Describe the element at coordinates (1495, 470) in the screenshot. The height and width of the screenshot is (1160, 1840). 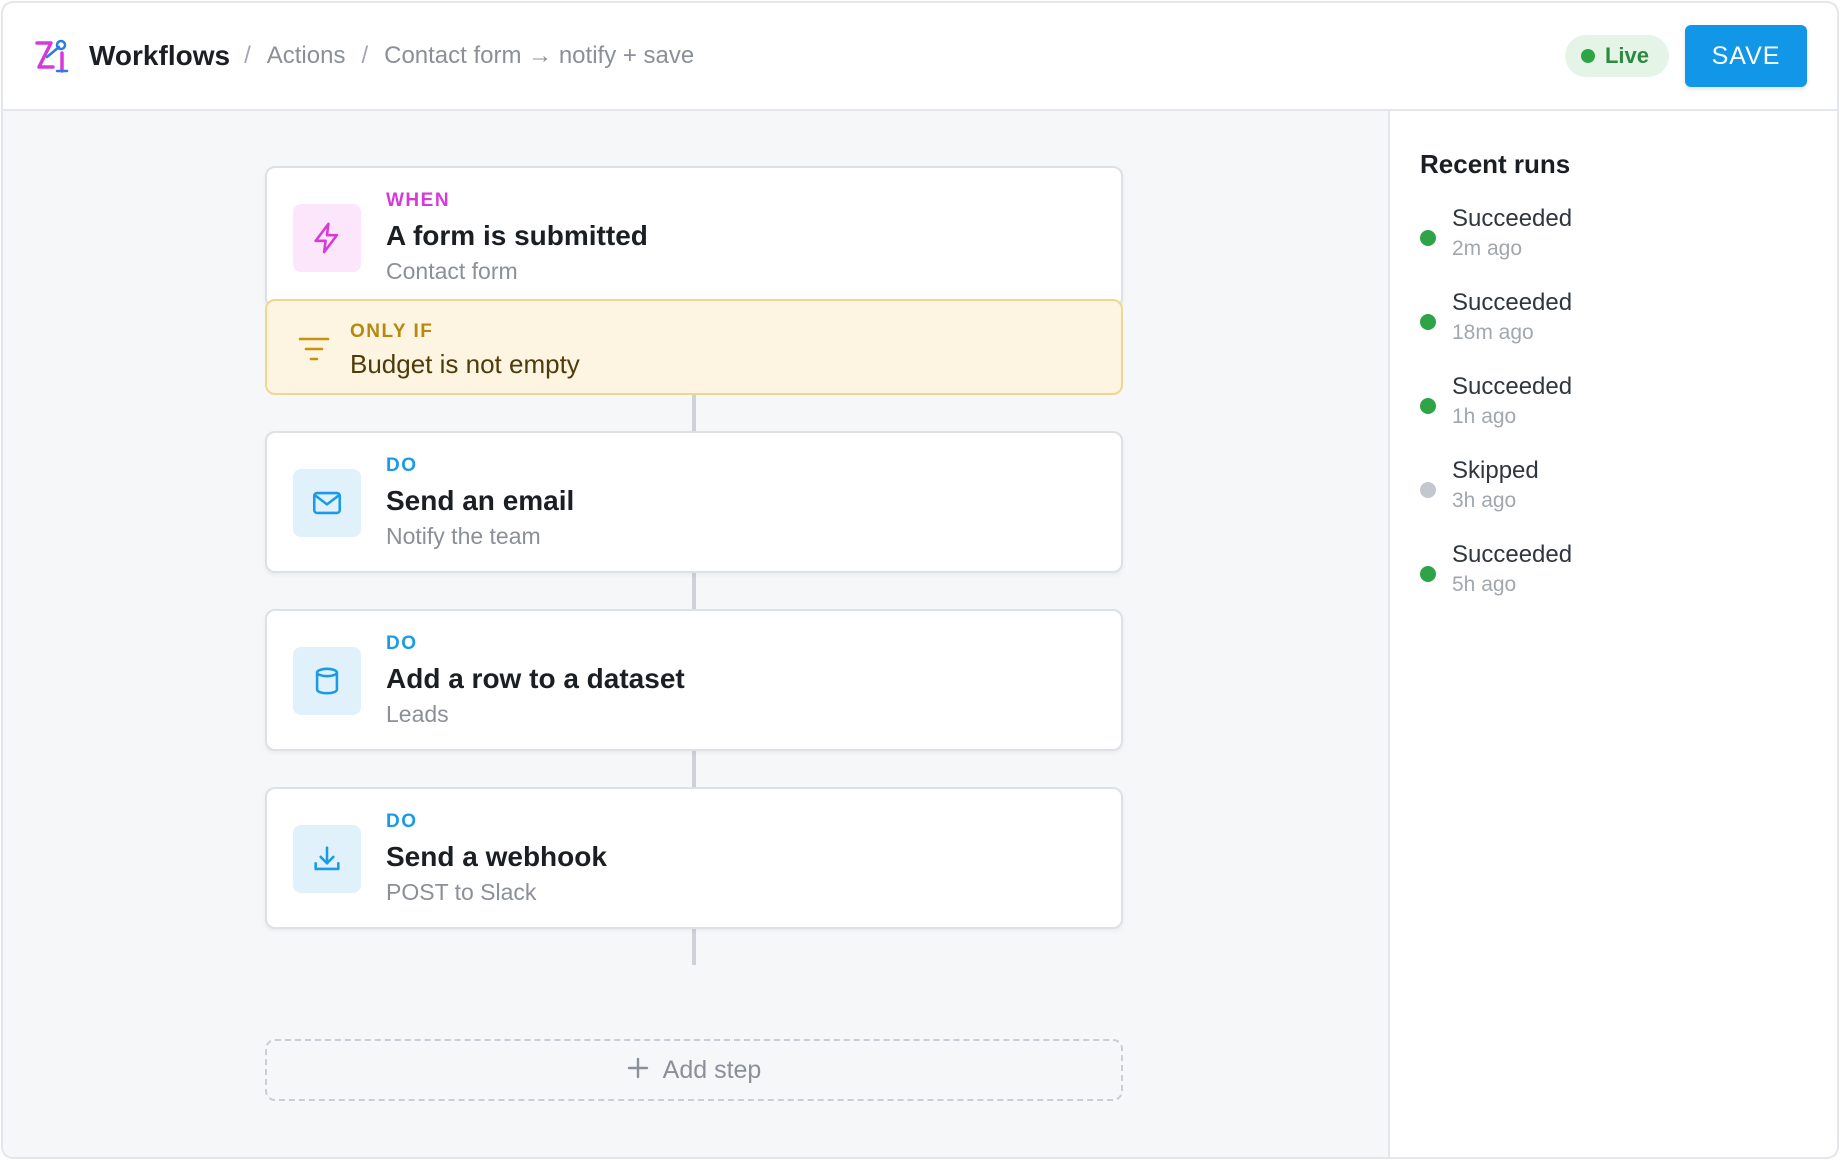
I see `run-status: Skipped` at that location.